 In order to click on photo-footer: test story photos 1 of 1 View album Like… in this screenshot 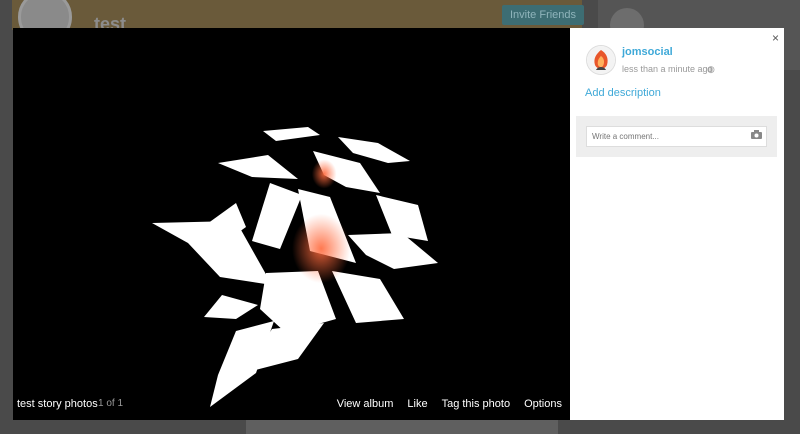, I will do `click(291, 404)`.